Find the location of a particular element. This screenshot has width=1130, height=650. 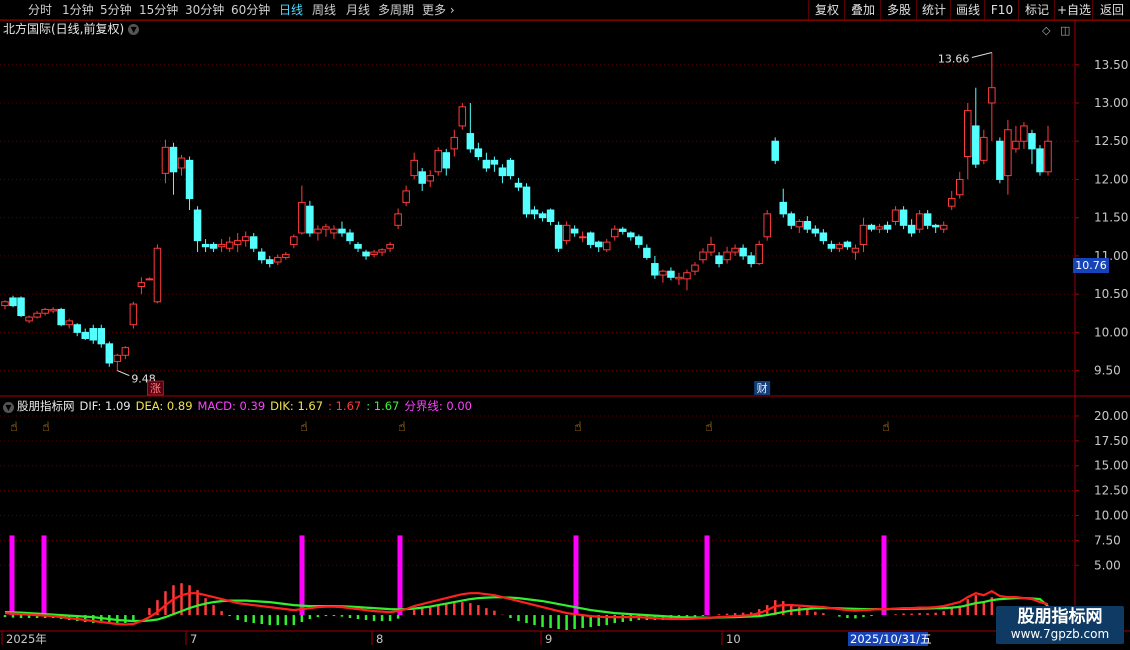

watermark-line2: www.7gpzb.com is located at coordinates (1060, 634).